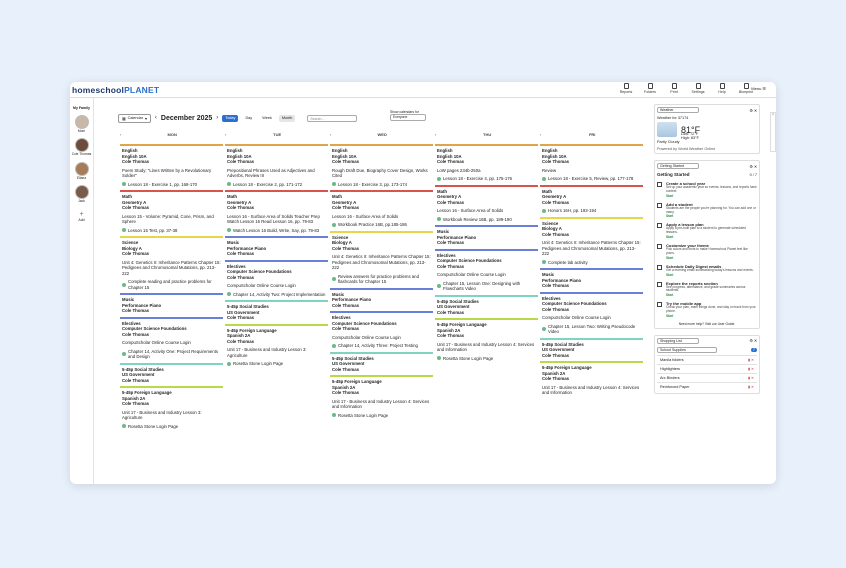  I want to click on lesson-checkbox-row: Lesson 18 - Exercise 4, pp. 175-176, so click(486, 179).